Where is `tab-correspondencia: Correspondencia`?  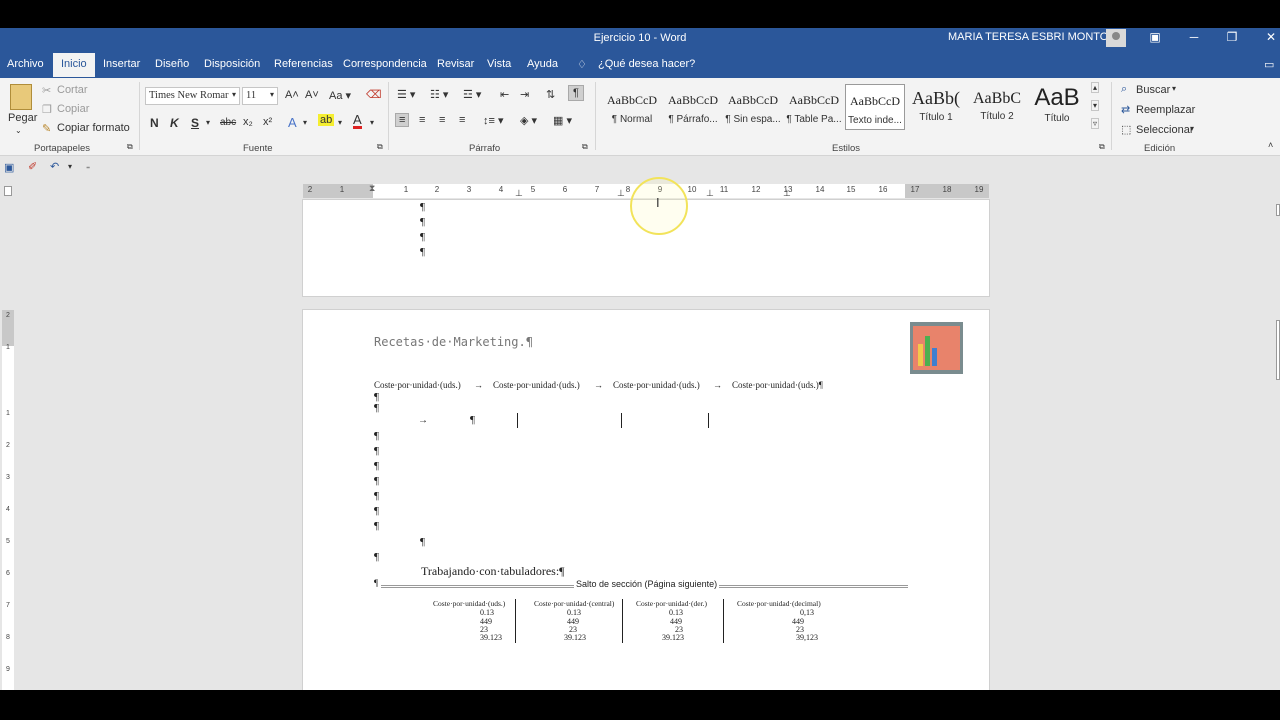 tab-correspondencia: Correspondencia is located at coordinates (385, 64).